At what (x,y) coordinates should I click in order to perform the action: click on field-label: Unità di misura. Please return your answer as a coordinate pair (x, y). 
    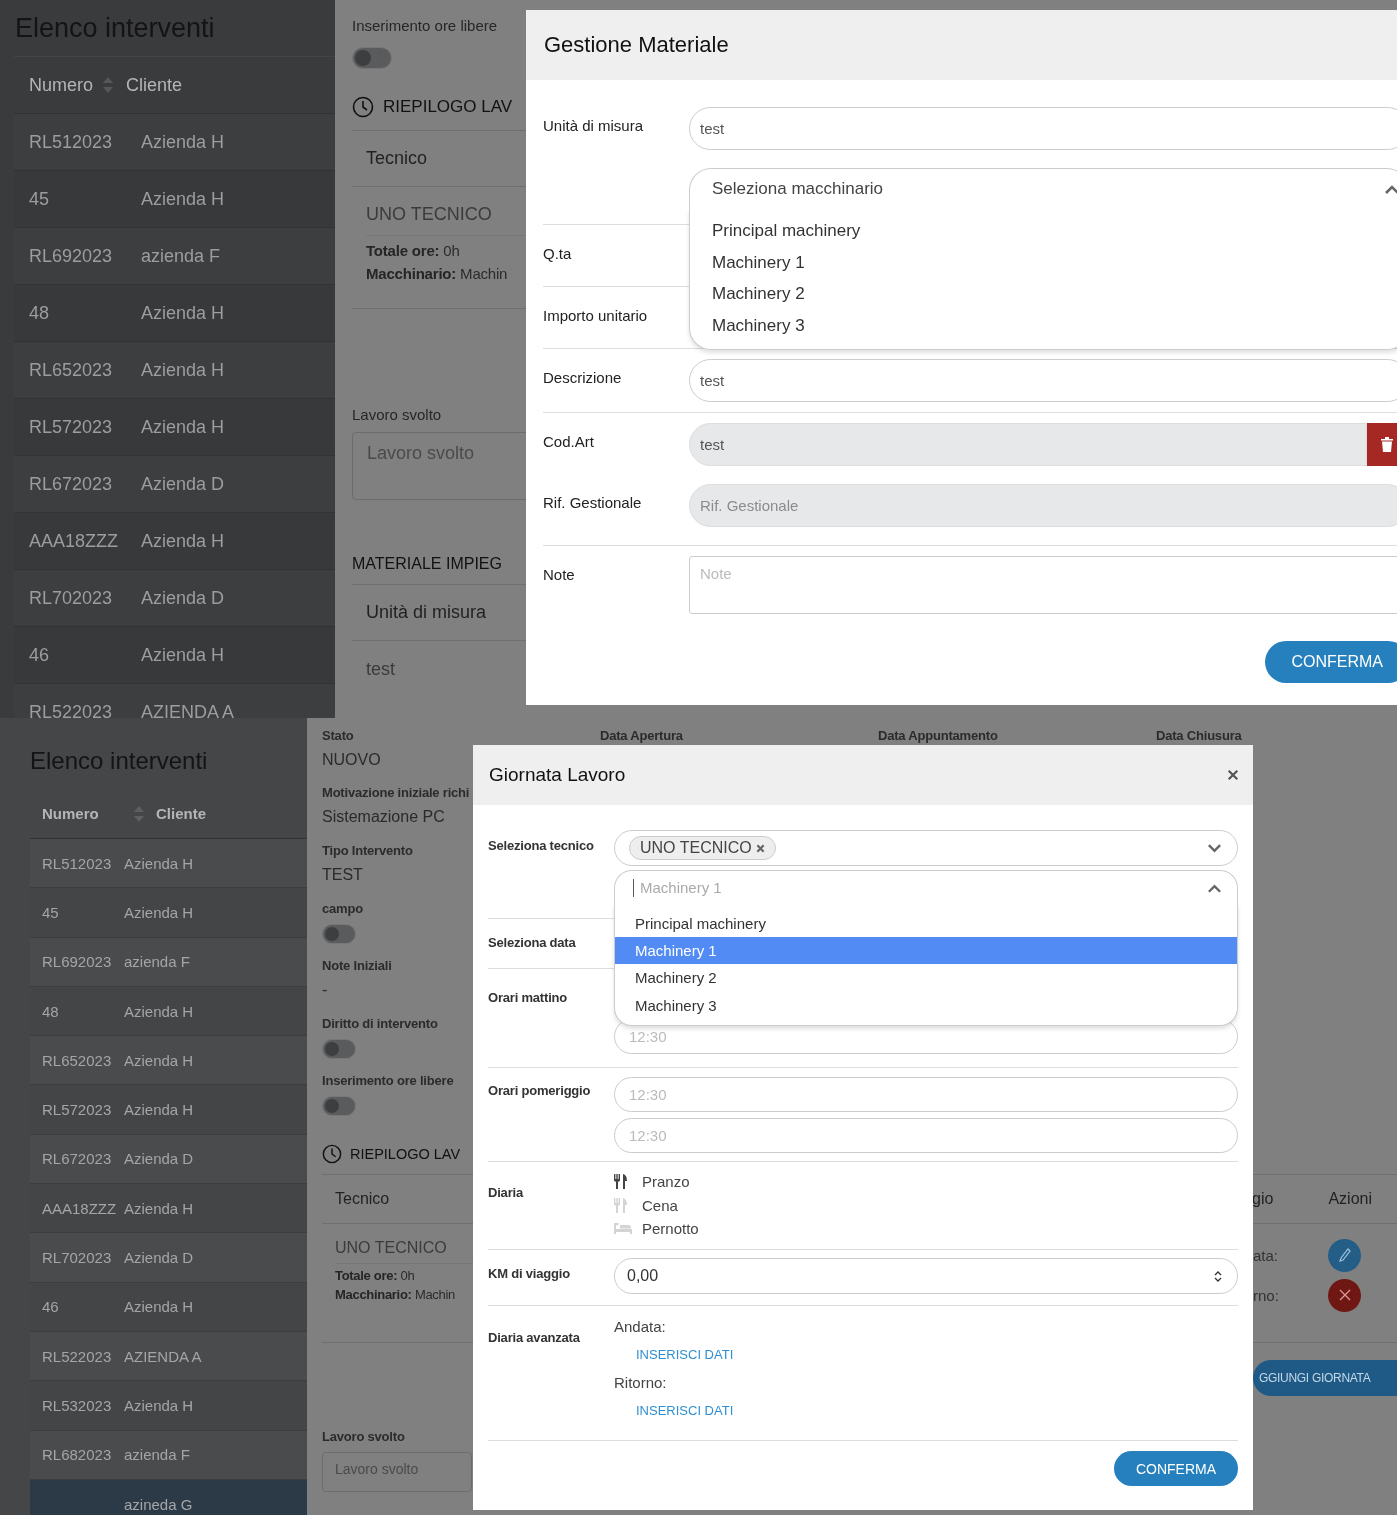
    Looking at the image, I should click on (594, 126).